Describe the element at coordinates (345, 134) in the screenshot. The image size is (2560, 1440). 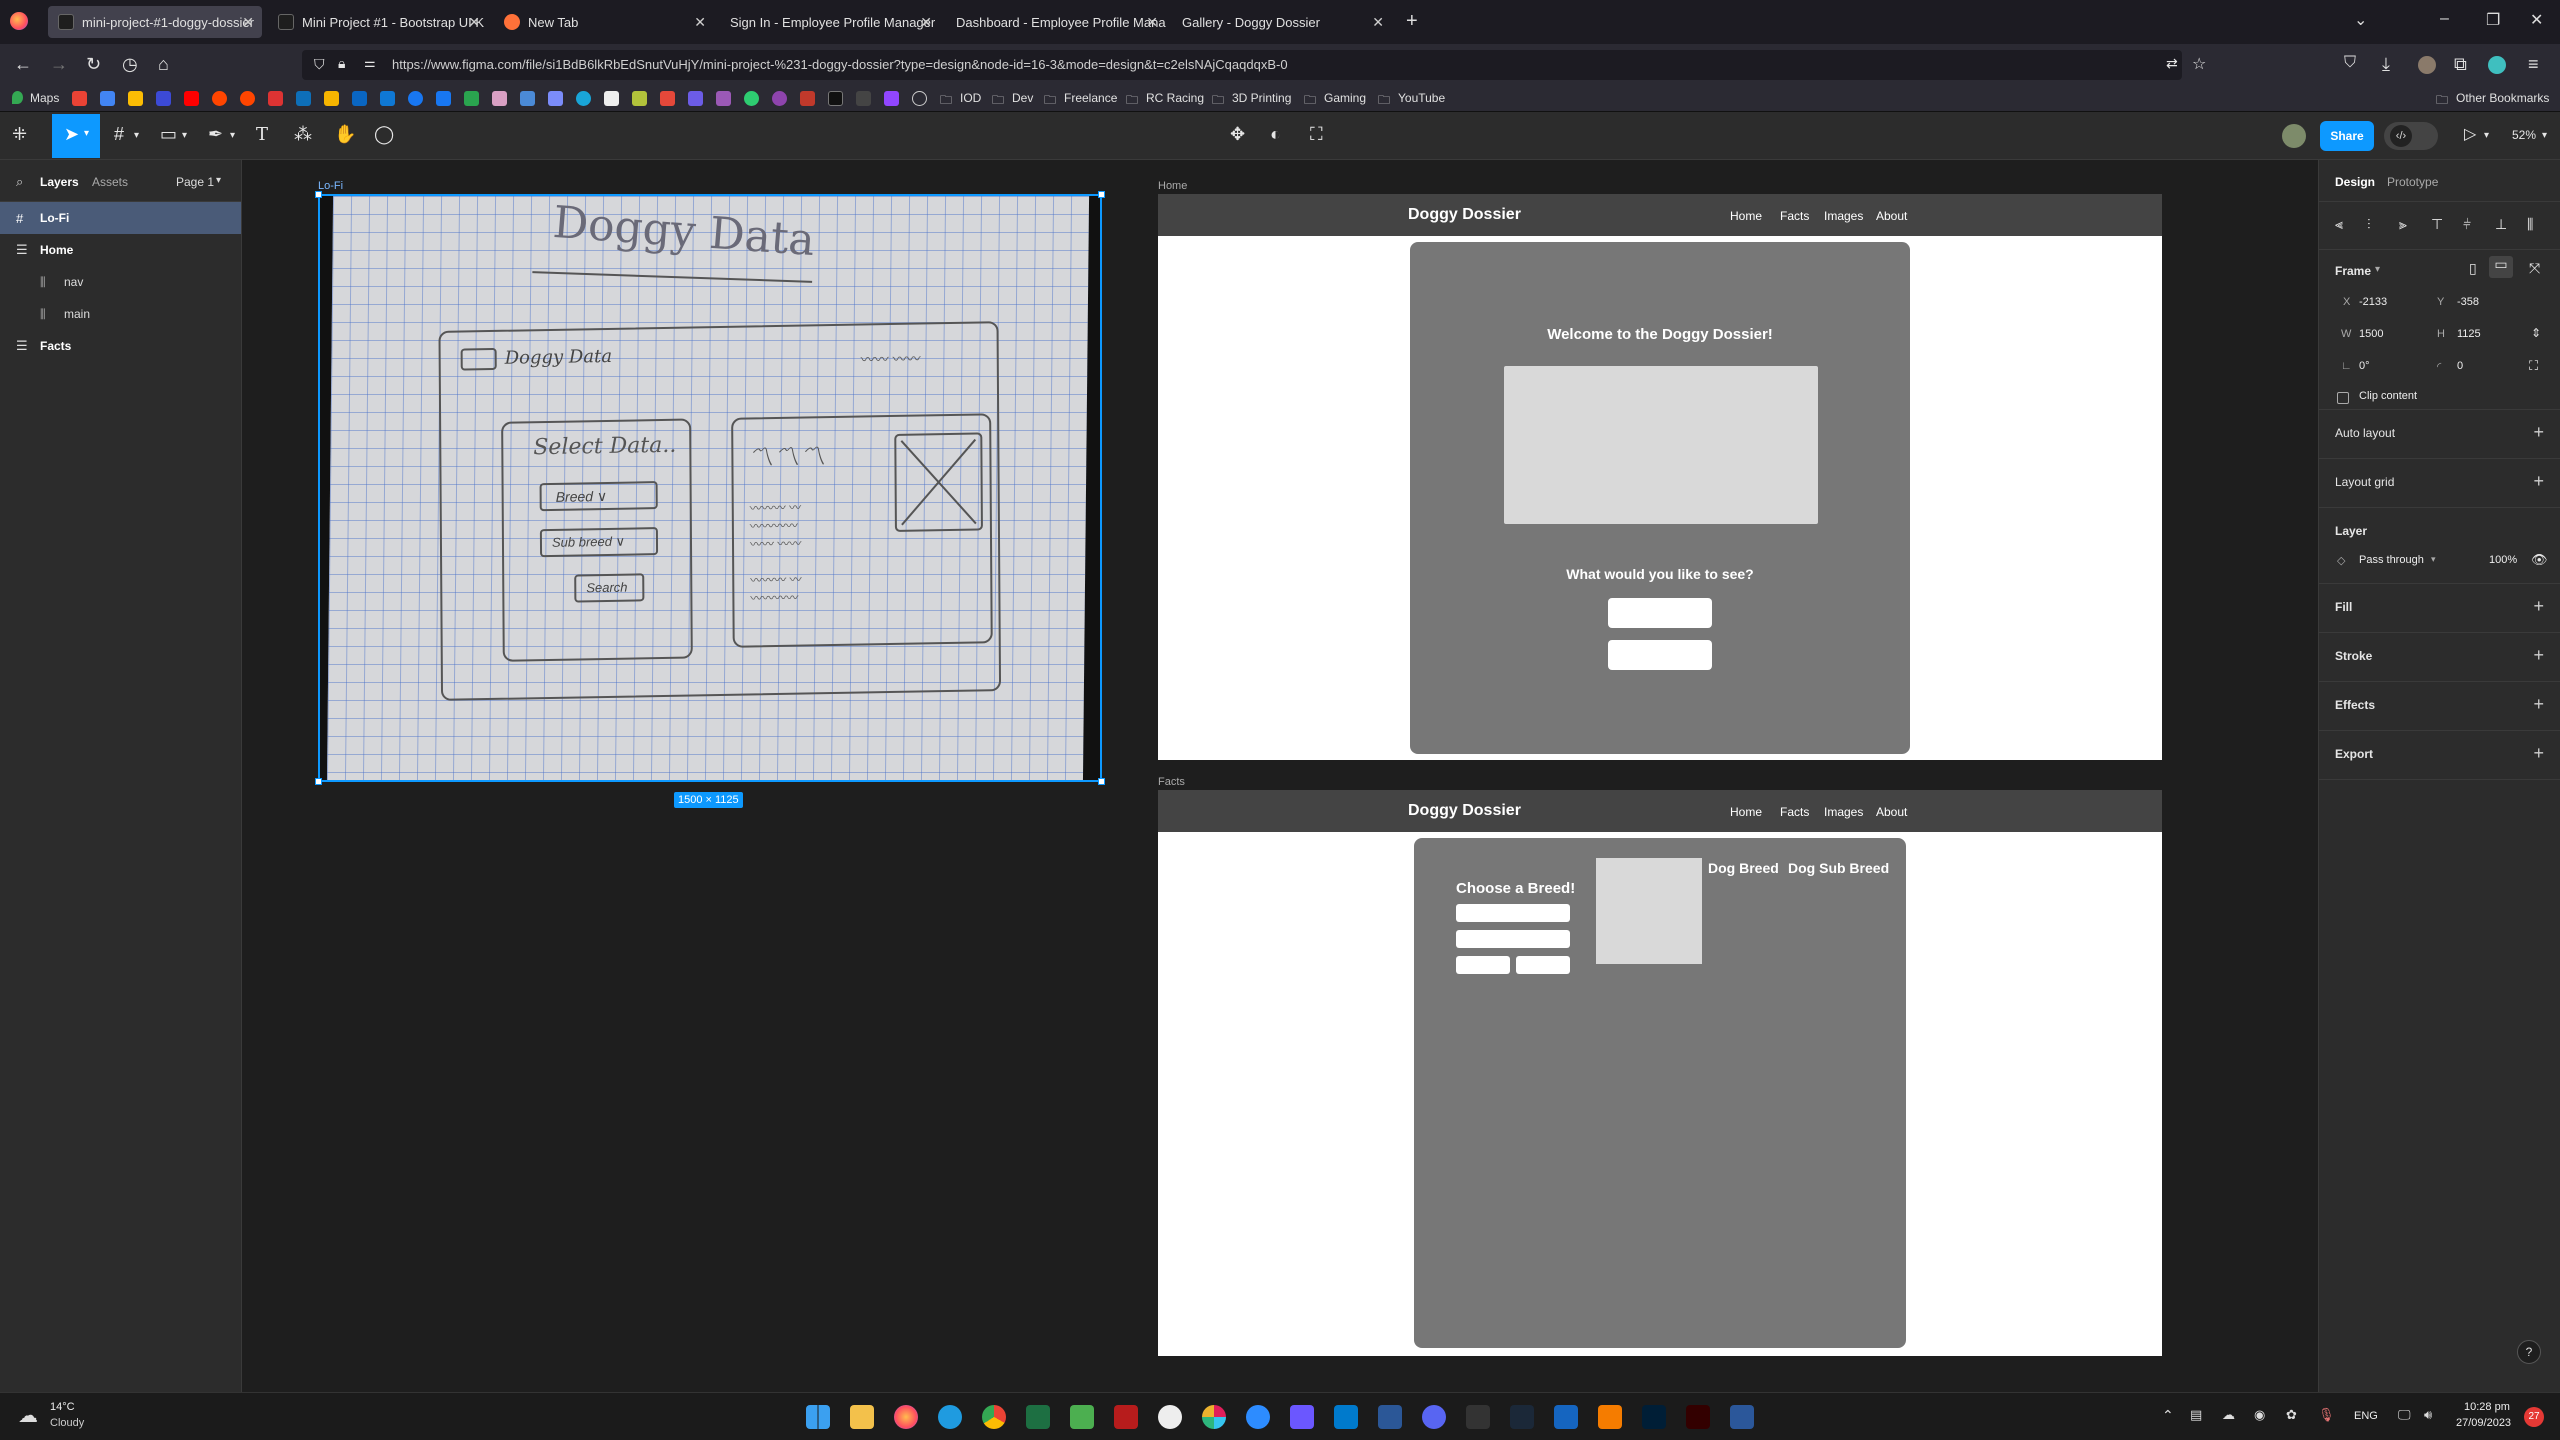
I see `hand-tool-icon: ✋` at that location.